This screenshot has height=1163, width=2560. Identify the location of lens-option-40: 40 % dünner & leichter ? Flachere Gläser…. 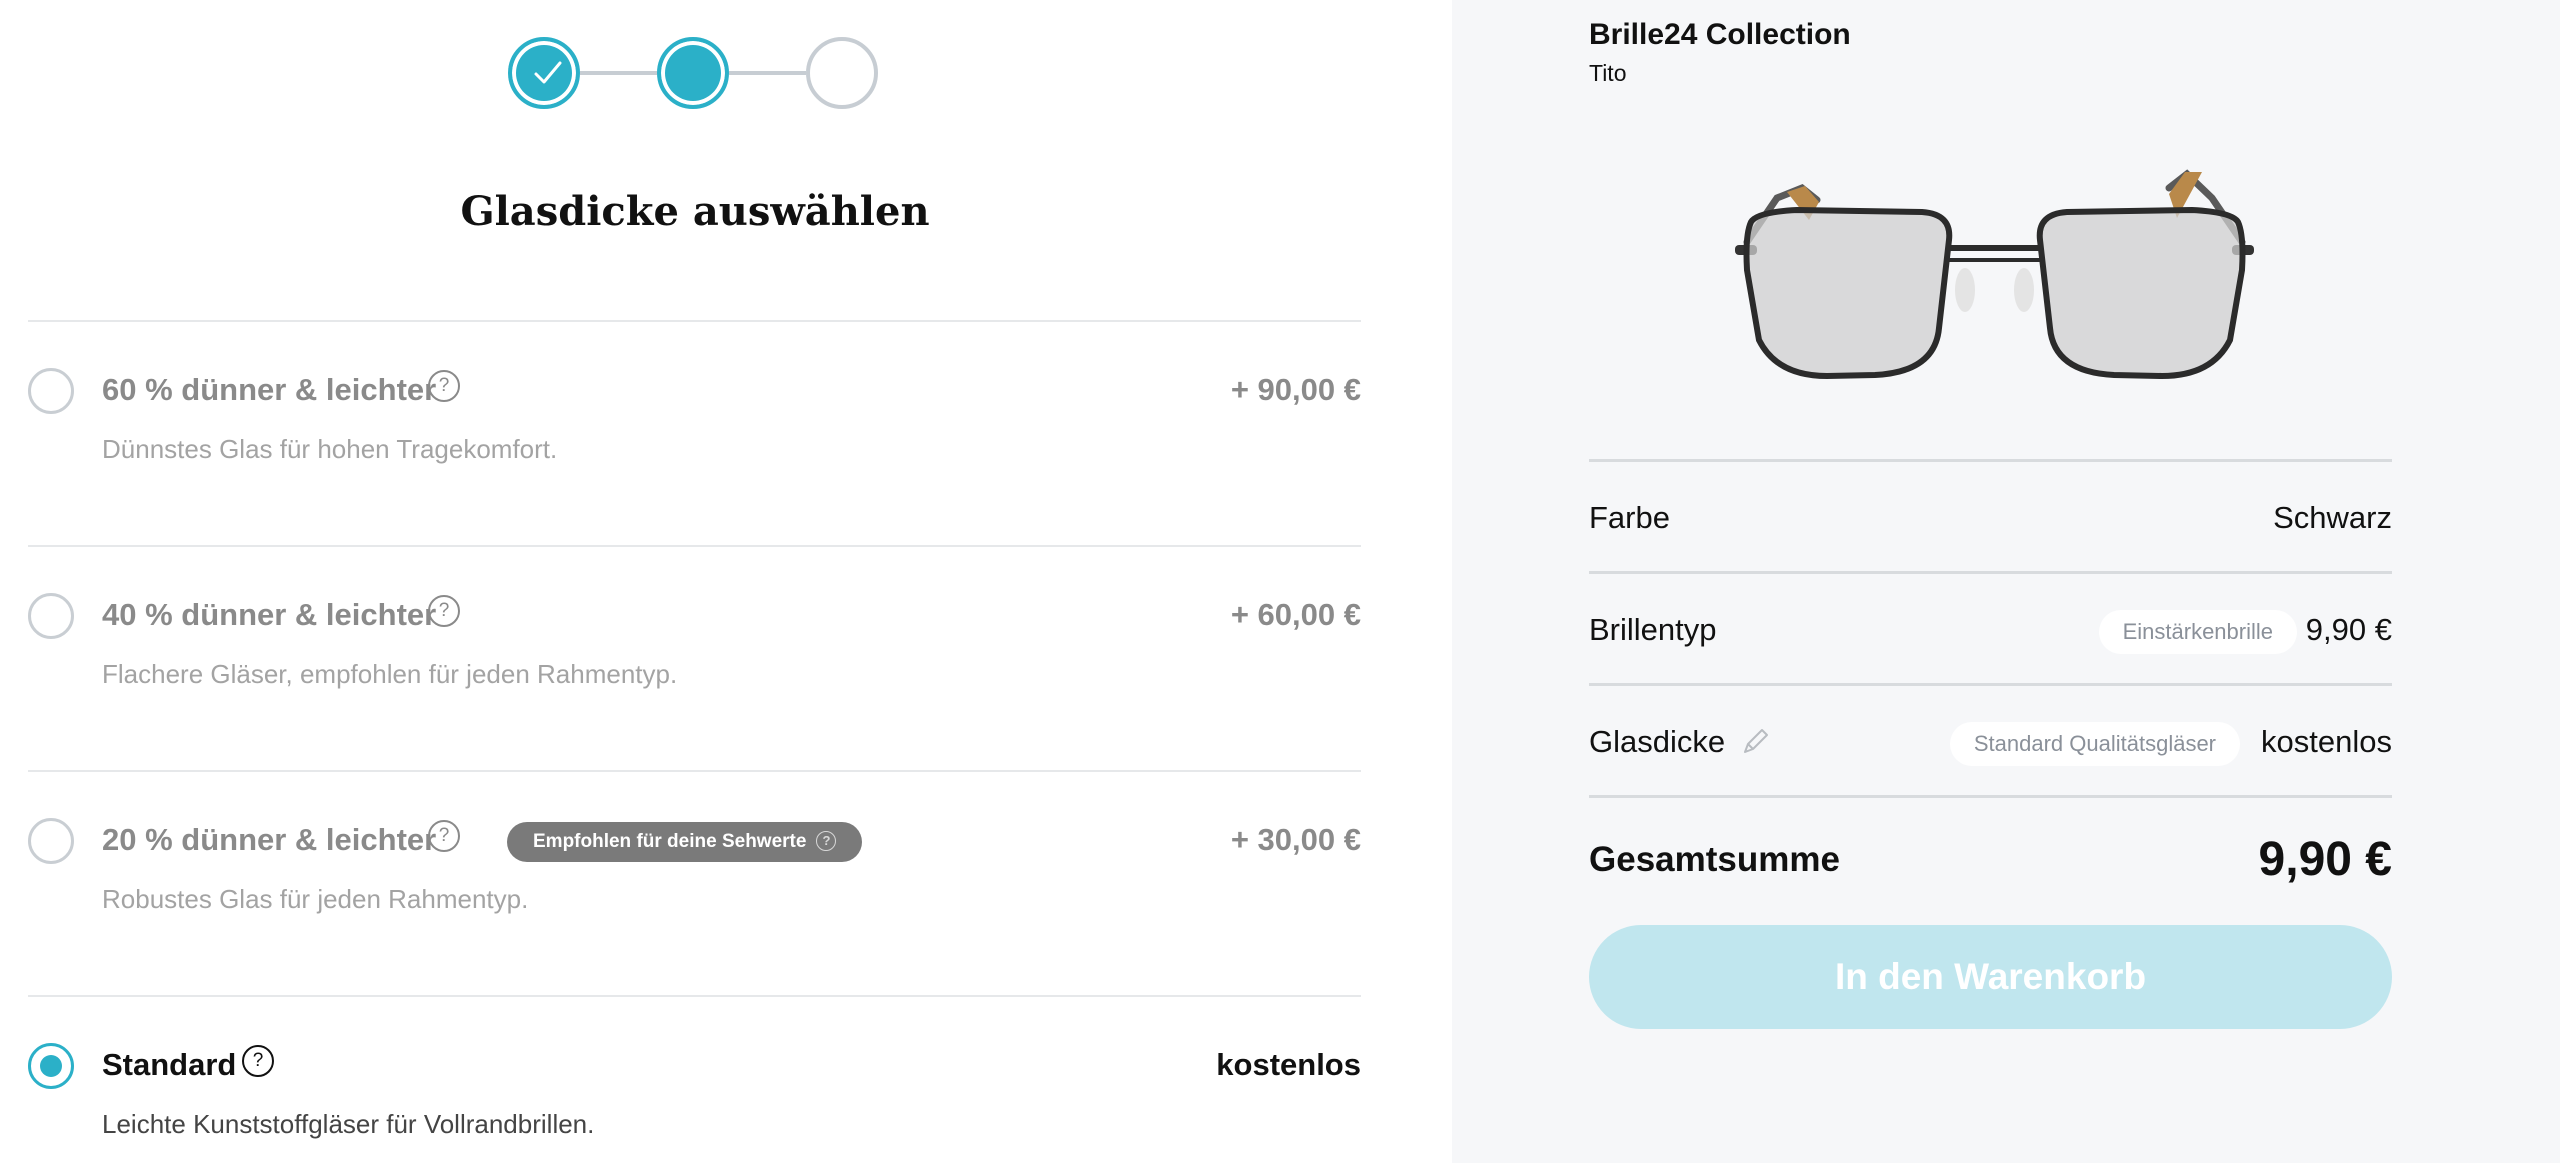
(694, 657).